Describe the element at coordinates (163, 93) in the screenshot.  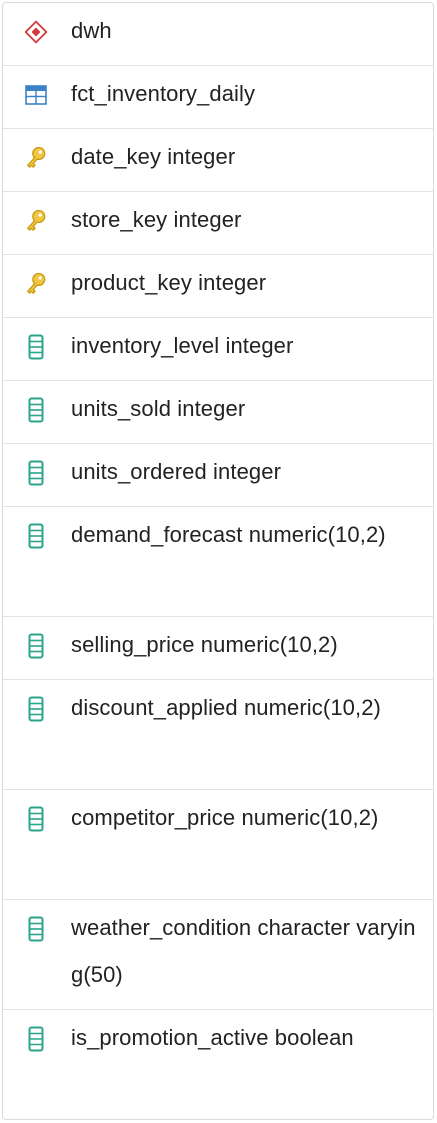
I see `table-label: fct_inventory_daily` at that location.